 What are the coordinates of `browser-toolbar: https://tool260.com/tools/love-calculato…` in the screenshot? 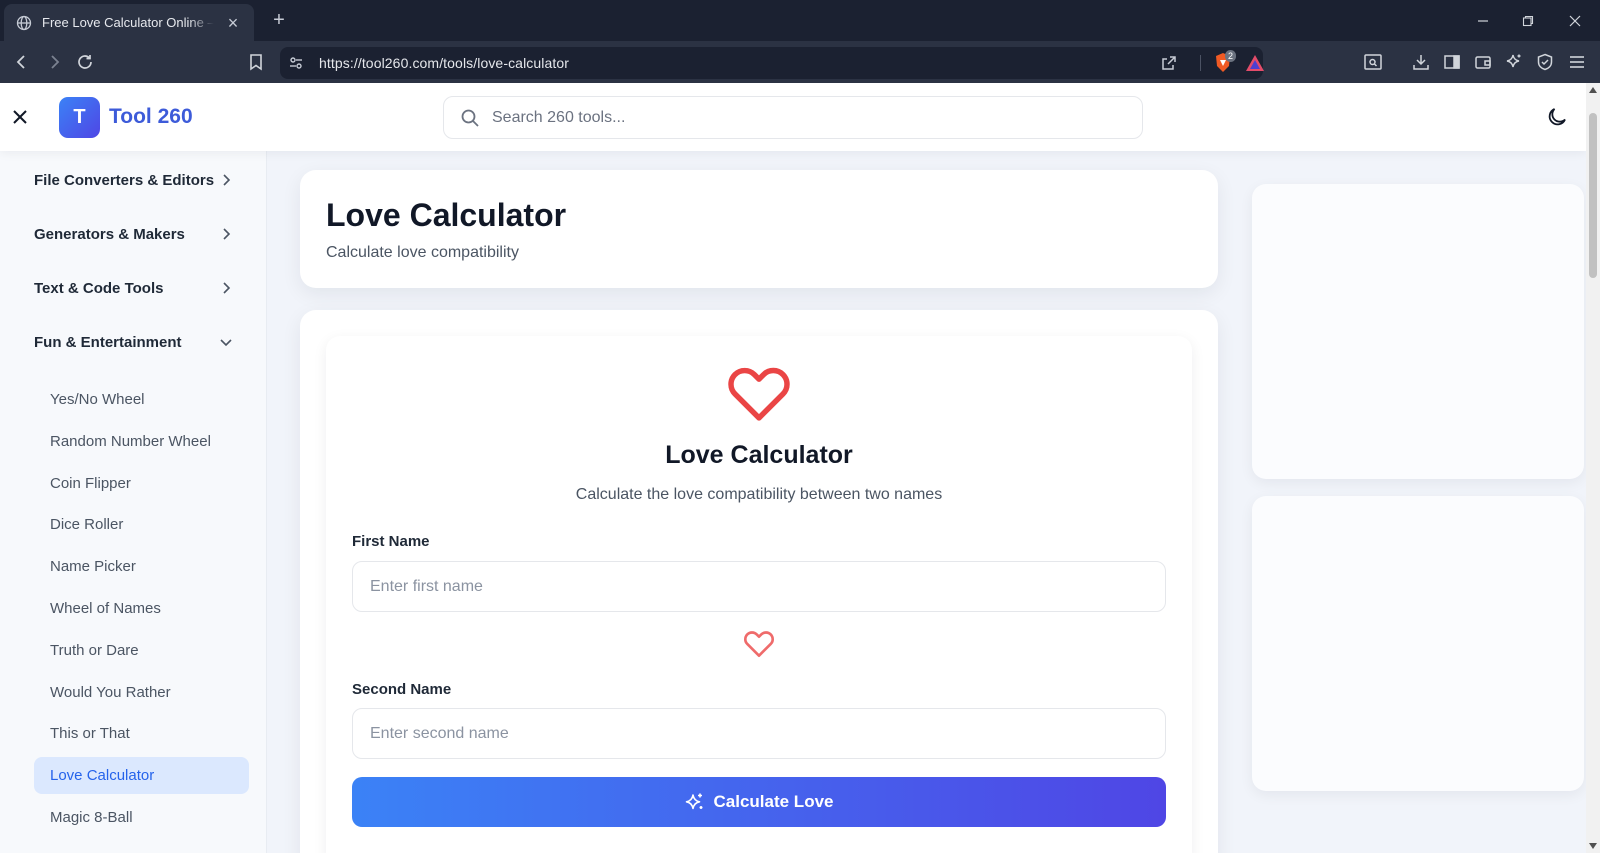 It's located at (800, 62).